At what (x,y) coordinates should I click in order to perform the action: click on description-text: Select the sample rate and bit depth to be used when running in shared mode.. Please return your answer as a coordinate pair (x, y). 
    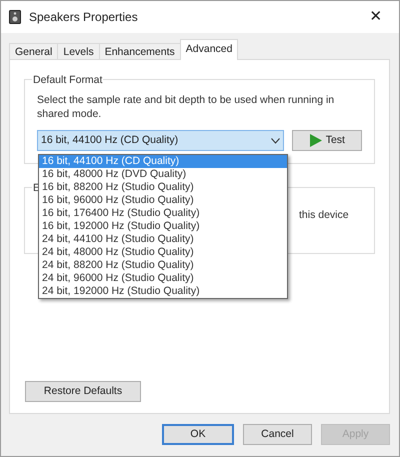
    Looking at the image, I should click on (186, 107).